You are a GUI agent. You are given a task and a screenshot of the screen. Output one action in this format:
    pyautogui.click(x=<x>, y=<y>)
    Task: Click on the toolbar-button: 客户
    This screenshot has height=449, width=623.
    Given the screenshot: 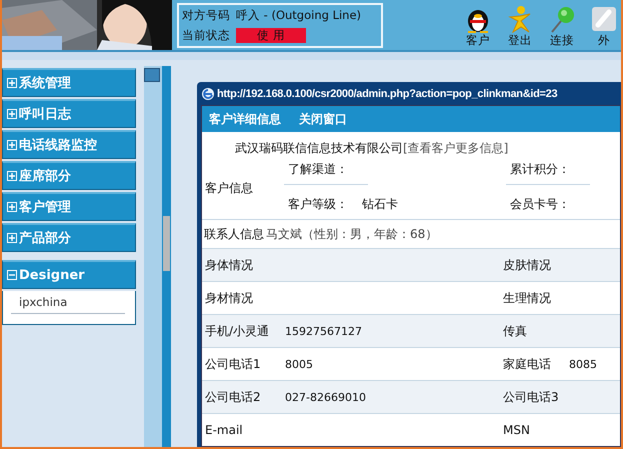 What is the action you would take?
    pyautogui.click(x=478, y=26)
    